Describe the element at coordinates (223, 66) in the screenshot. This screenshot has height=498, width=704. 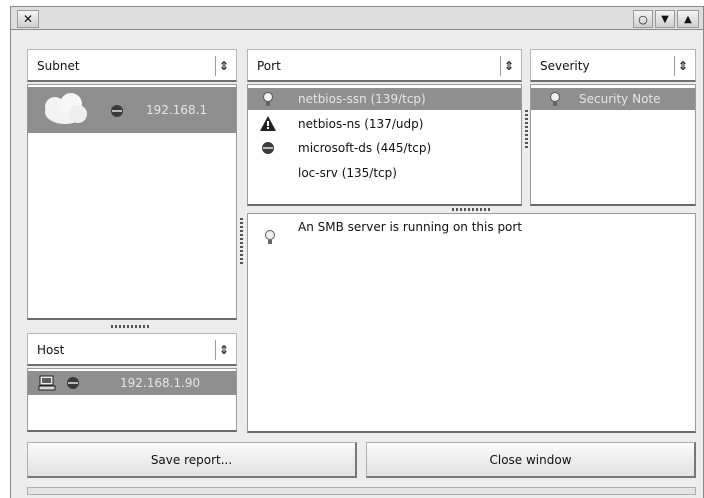
I see `subnet-spin-icon: ⇕` at that location.